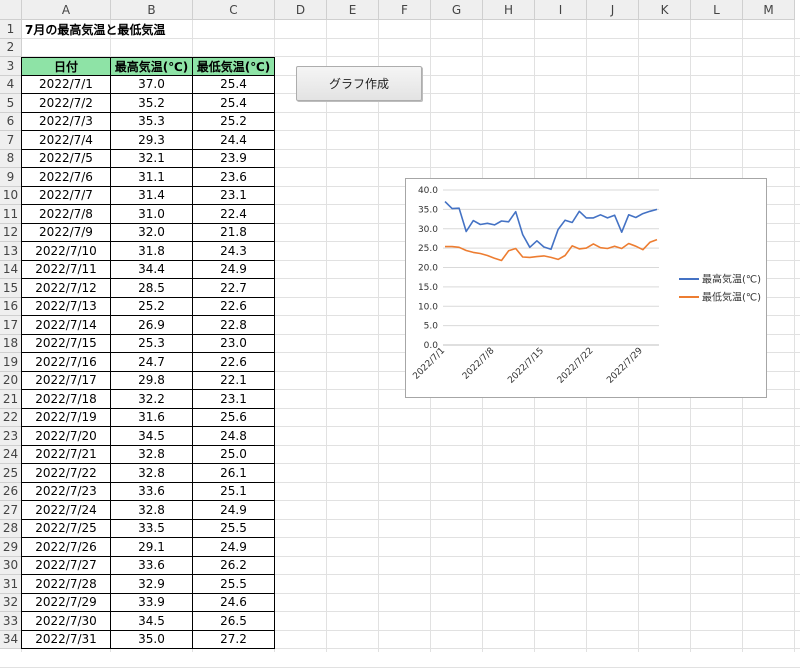  I want to click on min-temp-cell: 23.9, so click(234, 158).